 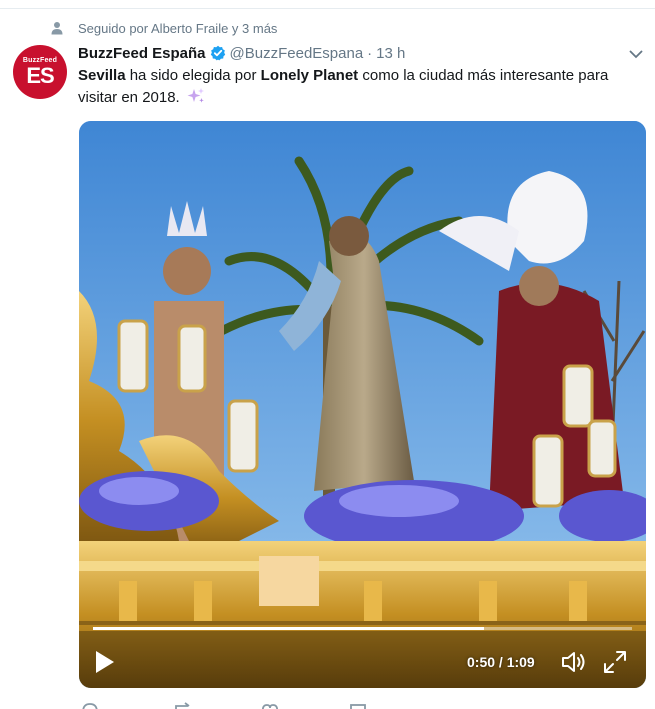 I want to click on play-icon, so click(x=105, y=662).